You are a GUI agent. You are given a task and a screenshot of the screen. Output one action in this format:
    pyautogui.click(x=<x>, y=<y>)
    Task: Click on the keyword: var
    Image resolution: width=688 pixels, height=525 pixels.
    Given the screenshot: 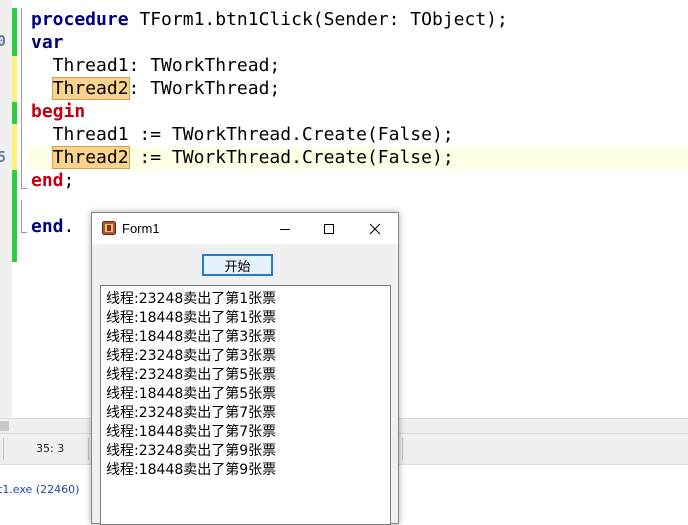 What is the action you would take?
    pyautogui.click(x=47, y=42)
    